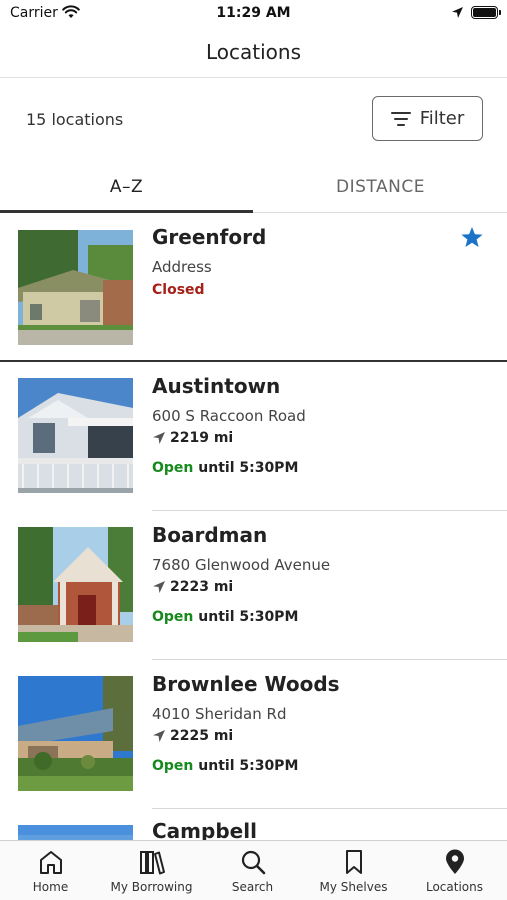 The height and width of the screenshot is (900, 507). I want to click on location-name: Greenford, so click(209, 237).